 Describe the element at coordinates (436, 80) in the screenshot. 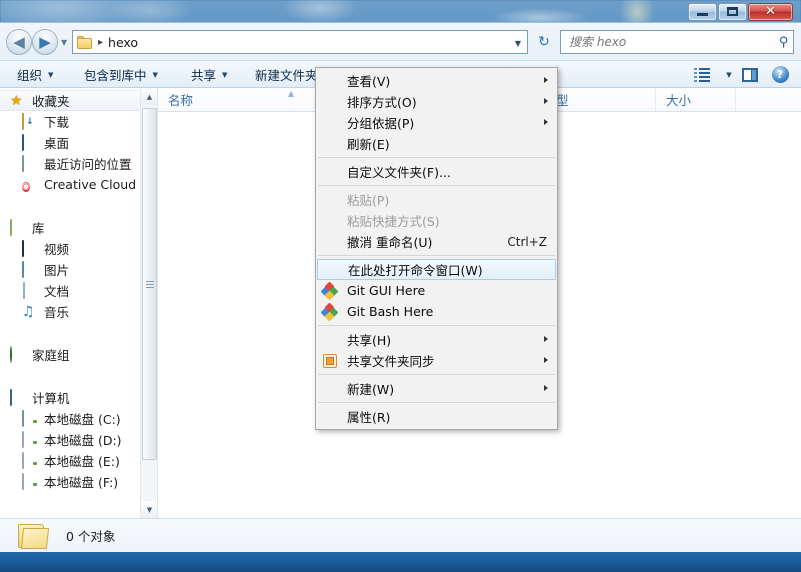

I see `menu-item-v: 查看(V)` at that location.